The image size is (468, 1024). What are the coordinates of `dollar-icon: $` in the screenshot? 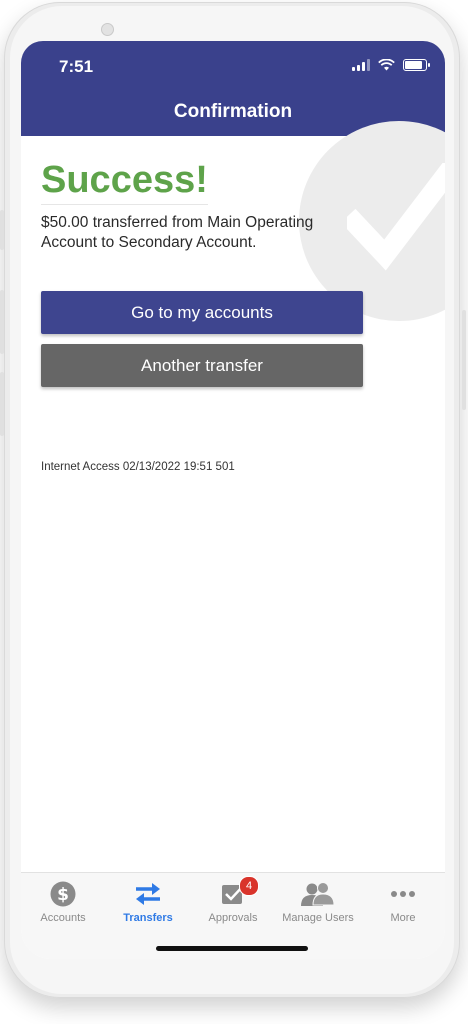 It's located at (63, 894).